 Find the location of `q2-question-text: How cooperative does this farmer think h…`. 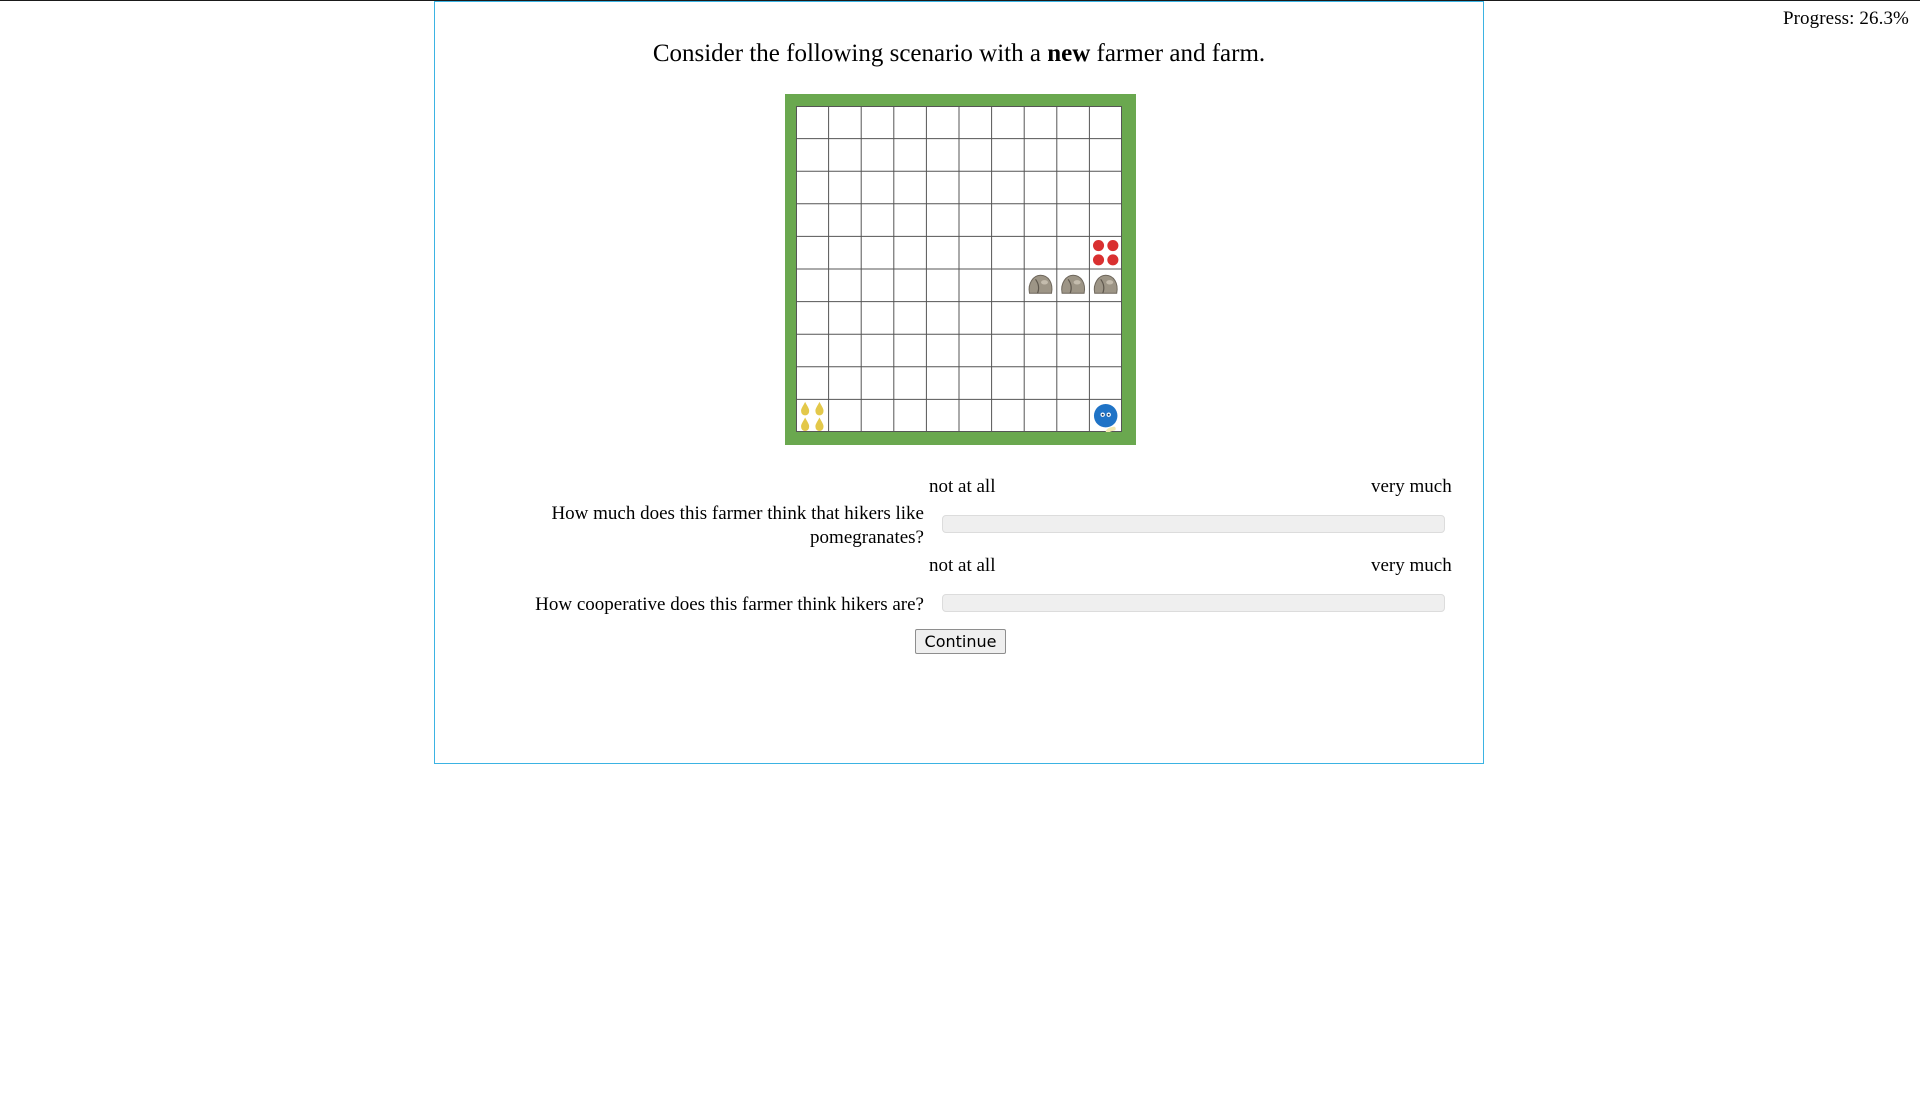

q2-question-text: How cooperative does this farmer think h… is located at coordinates (729, 604).